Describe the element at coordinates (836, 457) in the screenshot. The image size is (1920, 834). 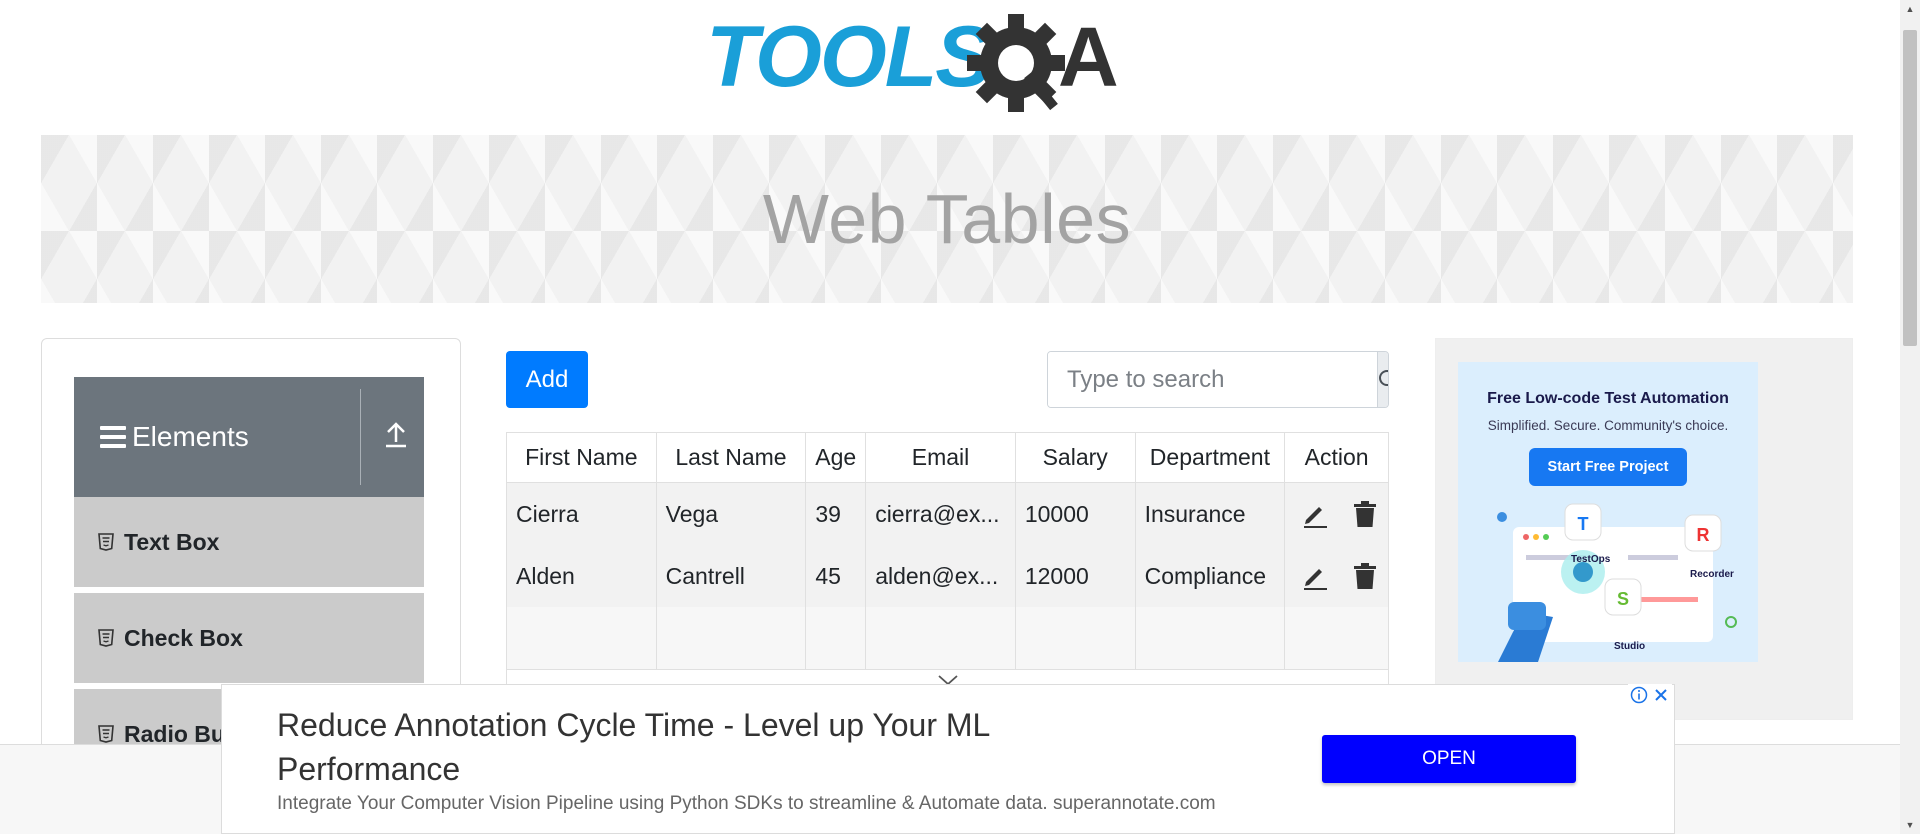
I see `column-header: Age` at that location.